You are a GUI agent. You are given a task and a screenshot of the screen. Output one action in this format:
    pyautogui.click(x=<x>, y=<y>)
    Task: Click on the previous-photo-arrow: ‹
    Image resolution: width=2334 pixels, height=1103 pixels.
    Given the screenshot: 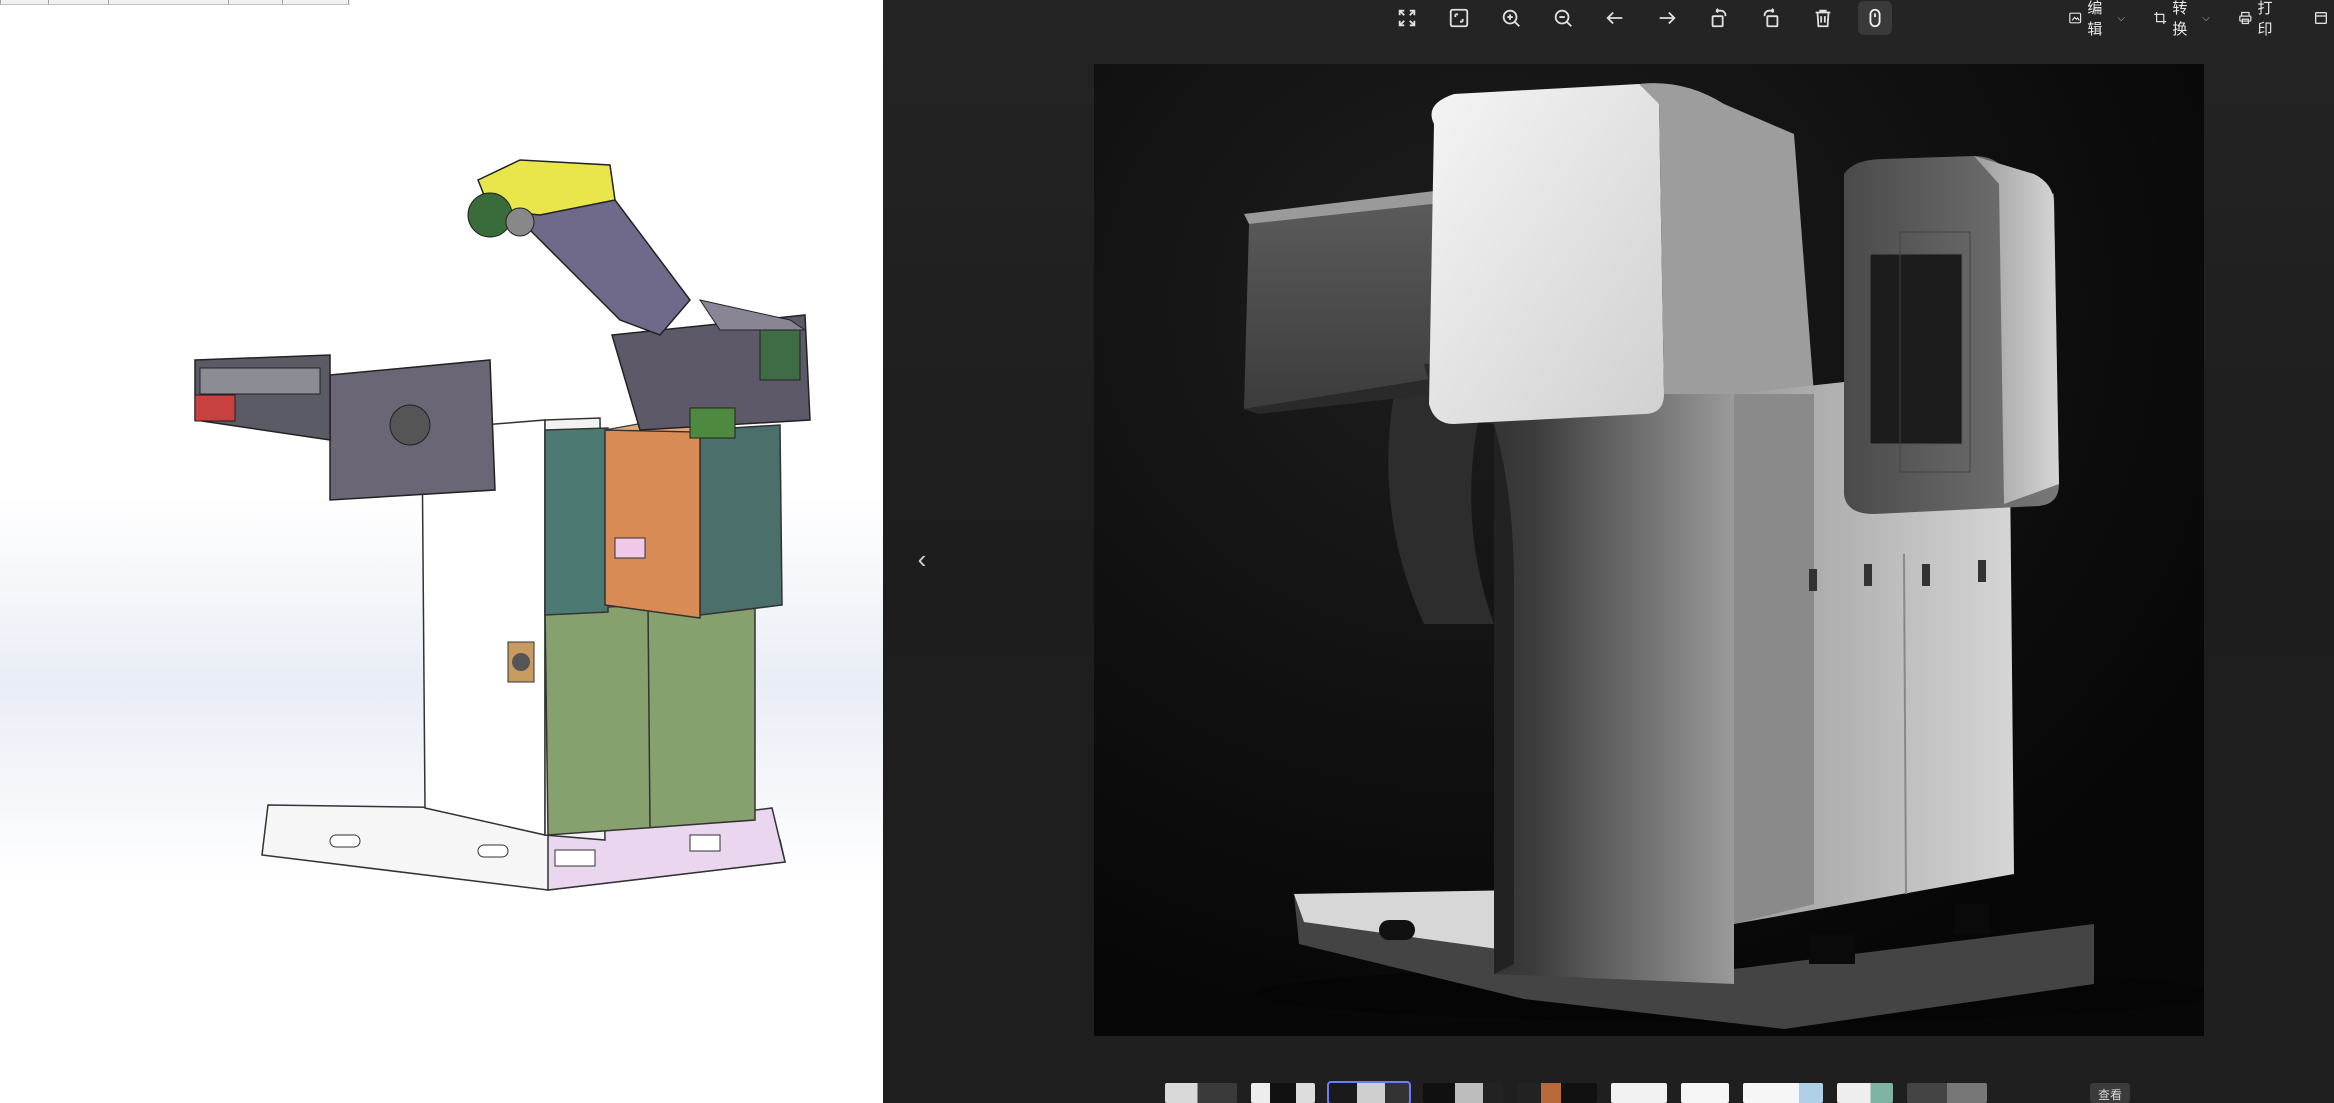 What is the action you would take?
    pyautogui.click(x=922, y=559)
    